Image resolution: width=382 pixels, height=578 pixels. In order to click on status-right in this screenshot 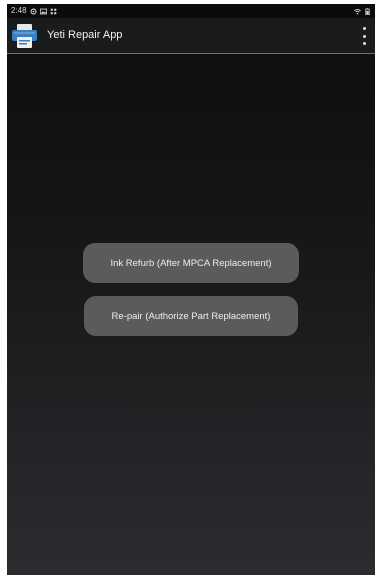, I will do `click(362, 11)`.